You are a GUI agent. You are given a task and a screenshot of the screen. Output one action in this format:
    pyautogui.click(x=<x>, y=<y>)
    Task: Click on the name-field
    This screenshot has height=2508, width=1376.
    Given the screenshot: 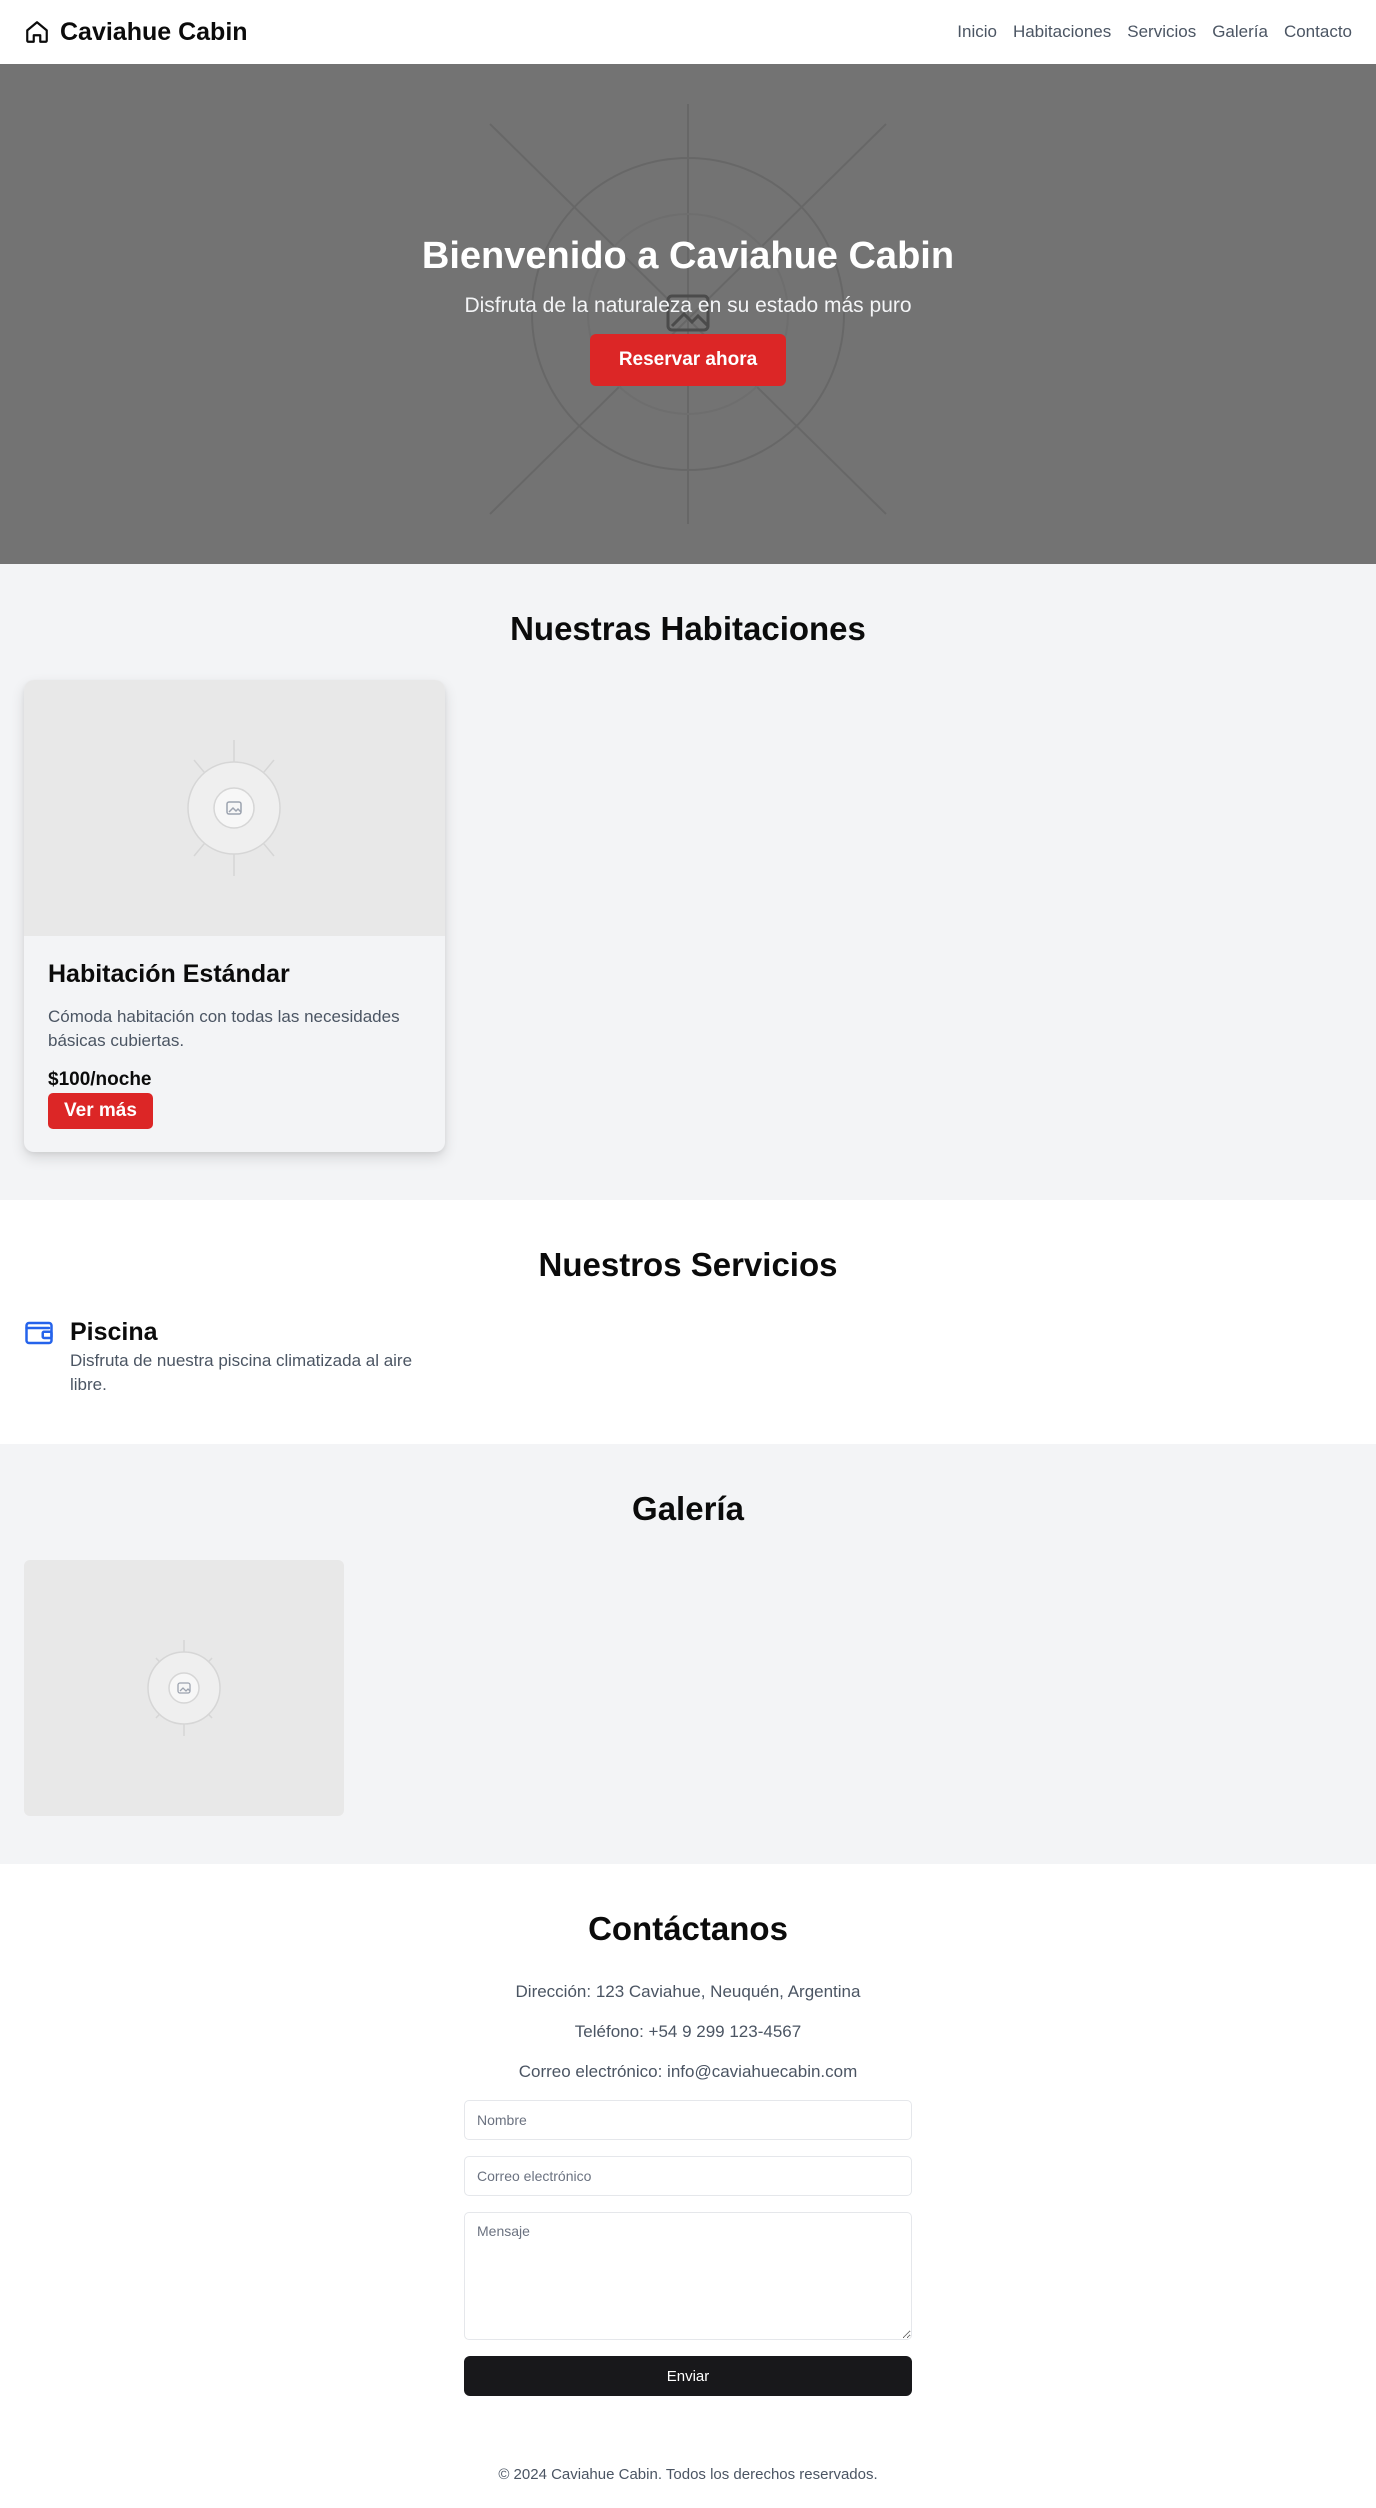 What is the action you would take?
    pyautogui.click(x=688, y=2120)
    